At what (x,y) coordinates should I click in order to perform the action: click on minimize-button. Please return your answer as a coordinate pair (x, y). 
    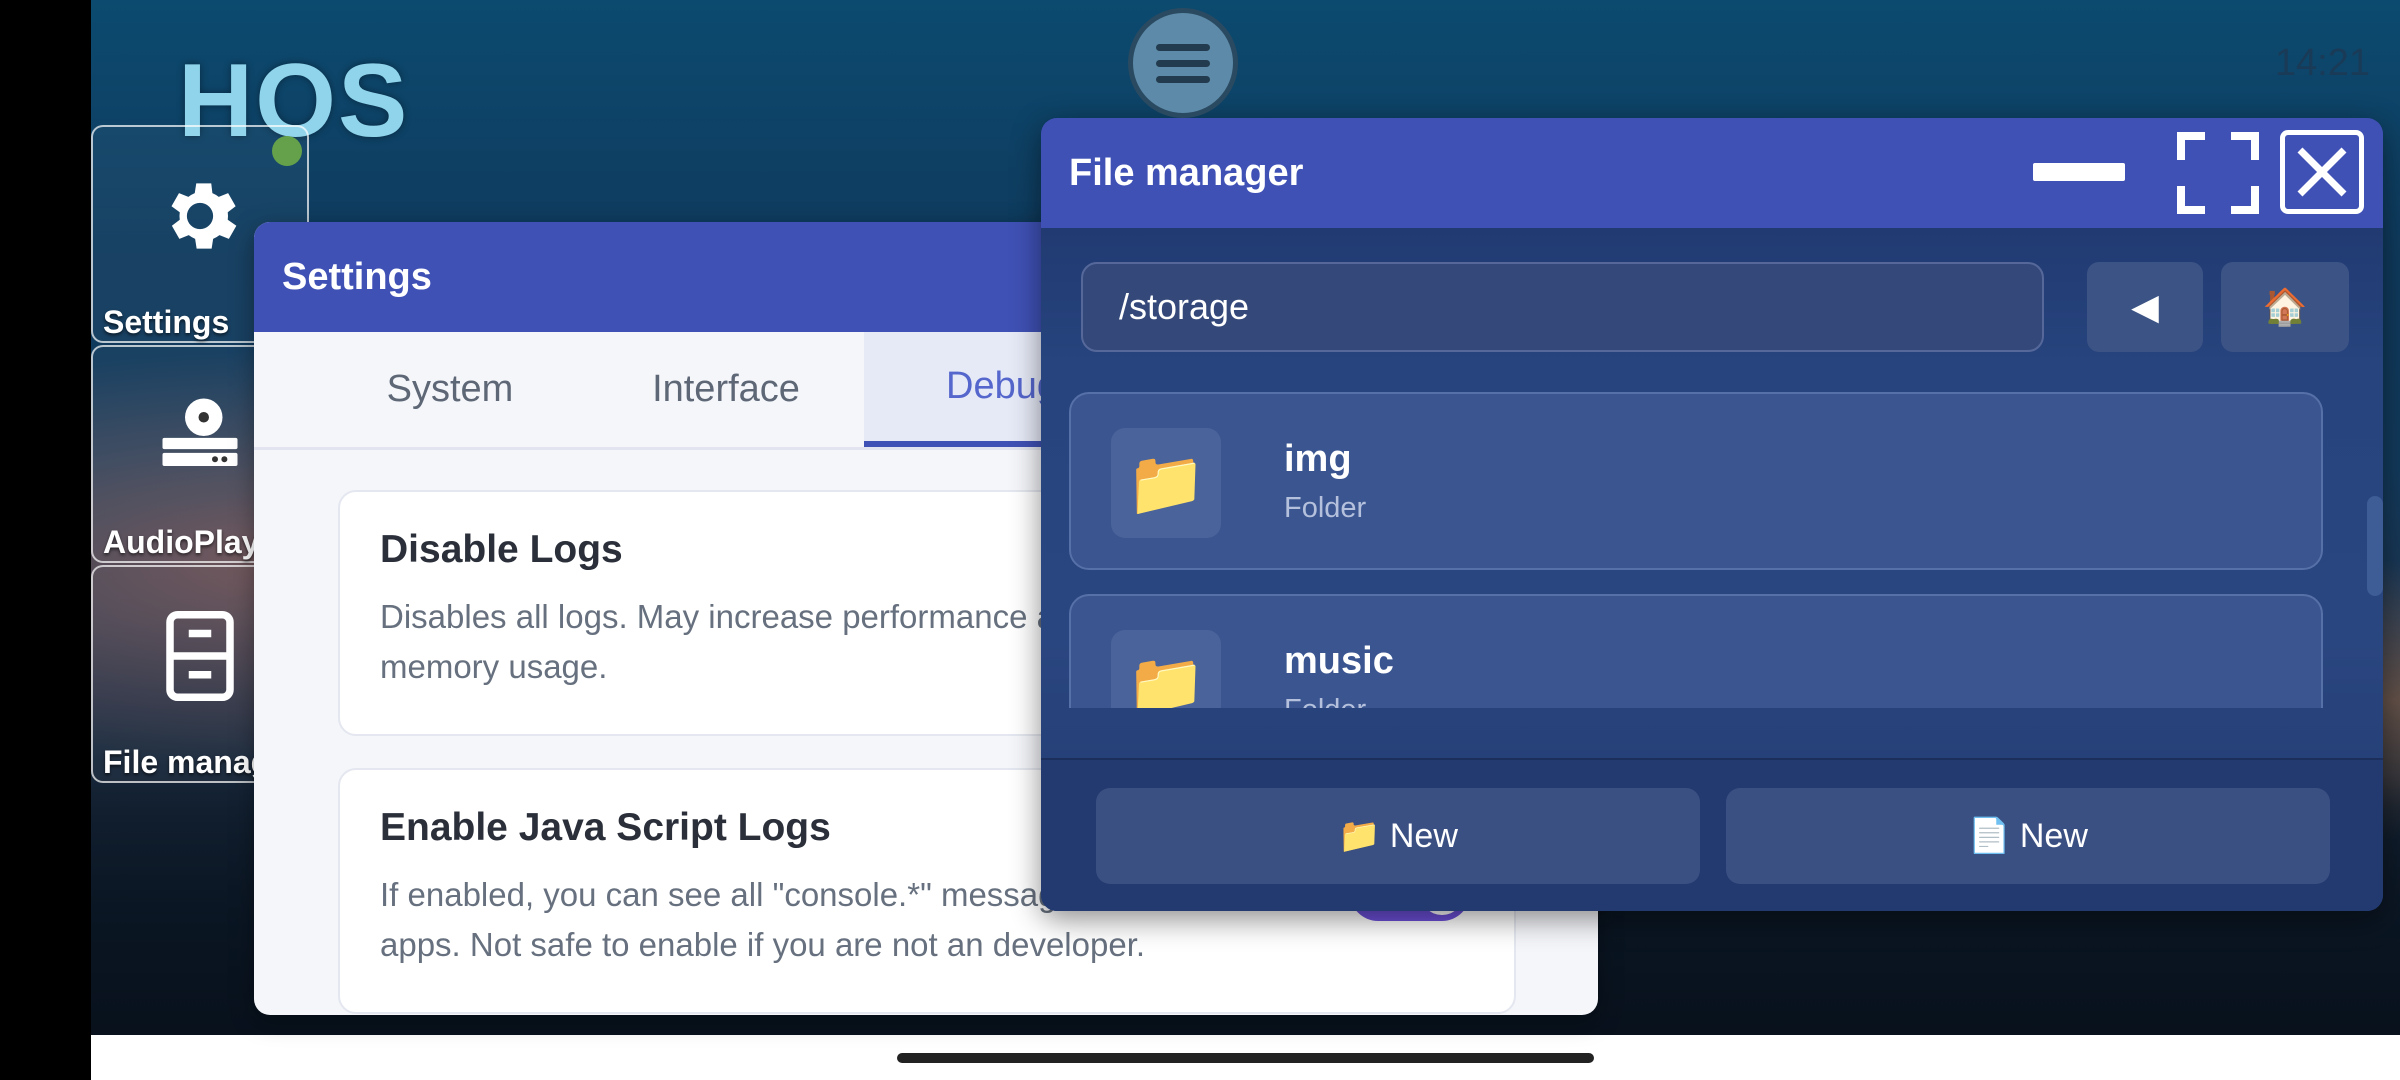
    Looking at the image, I should click on (2079, 172).